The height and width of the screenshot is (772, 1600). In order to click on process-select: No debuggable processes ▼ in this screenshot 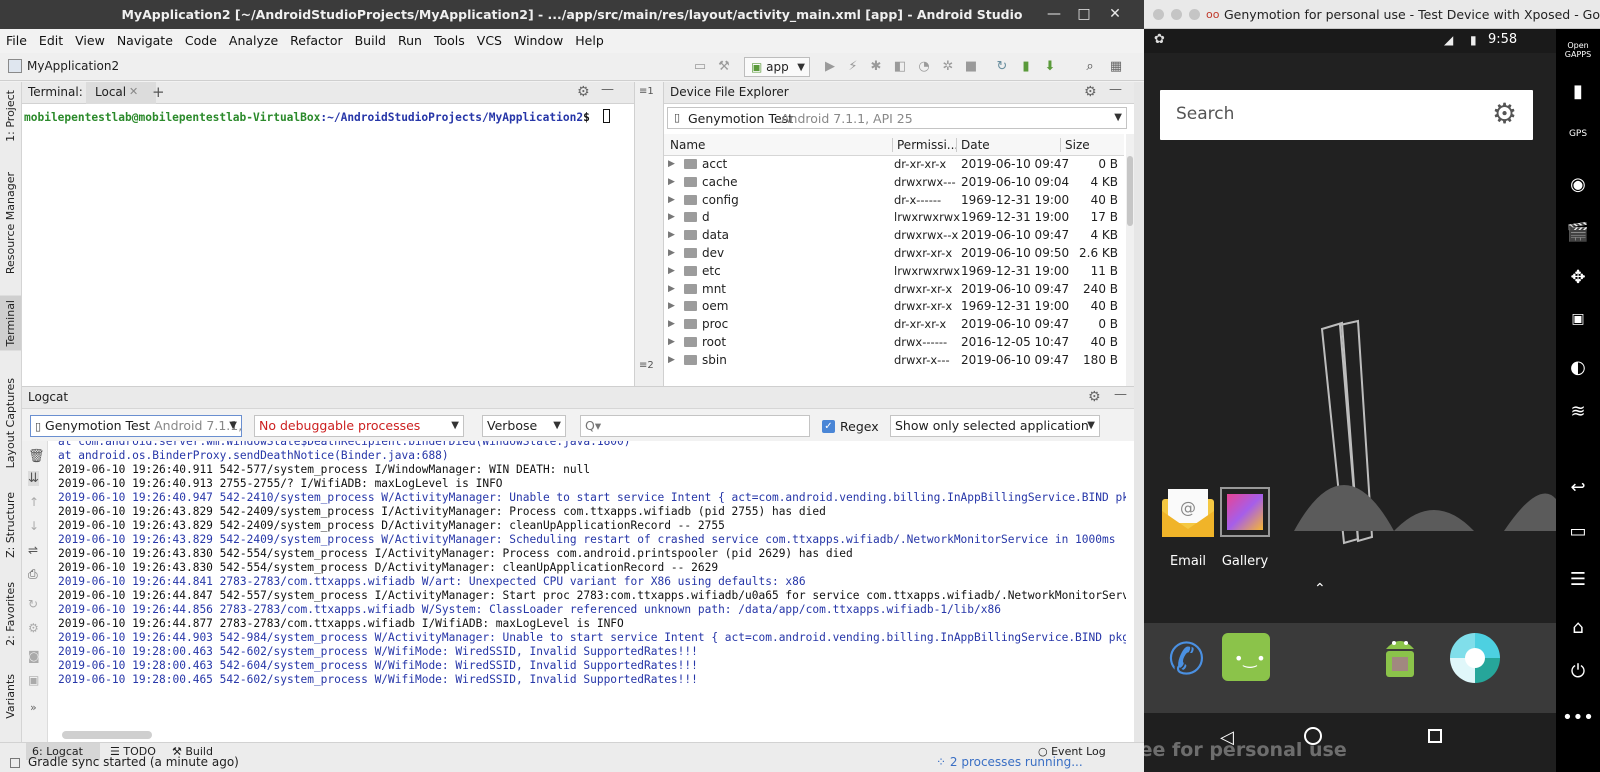, I will do `click(359, 426)`.